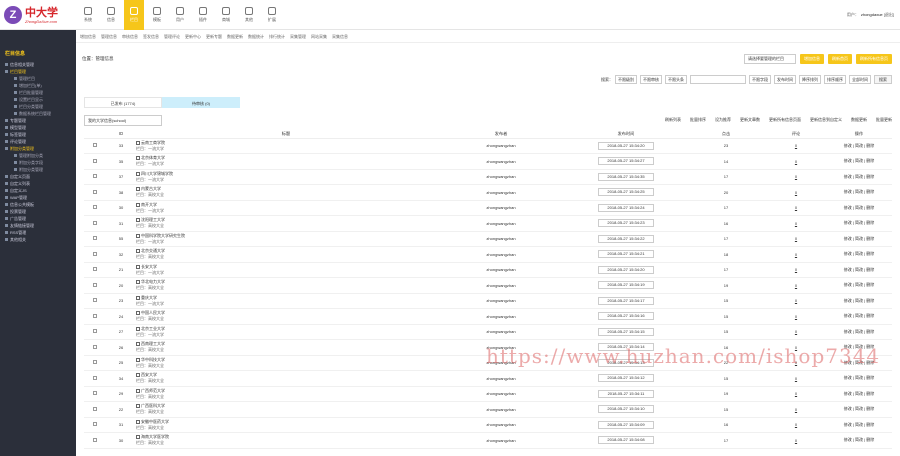  Describe the element at coordinates (883, 79) in the screenshot. I see `search-button: 搜索` at that location.